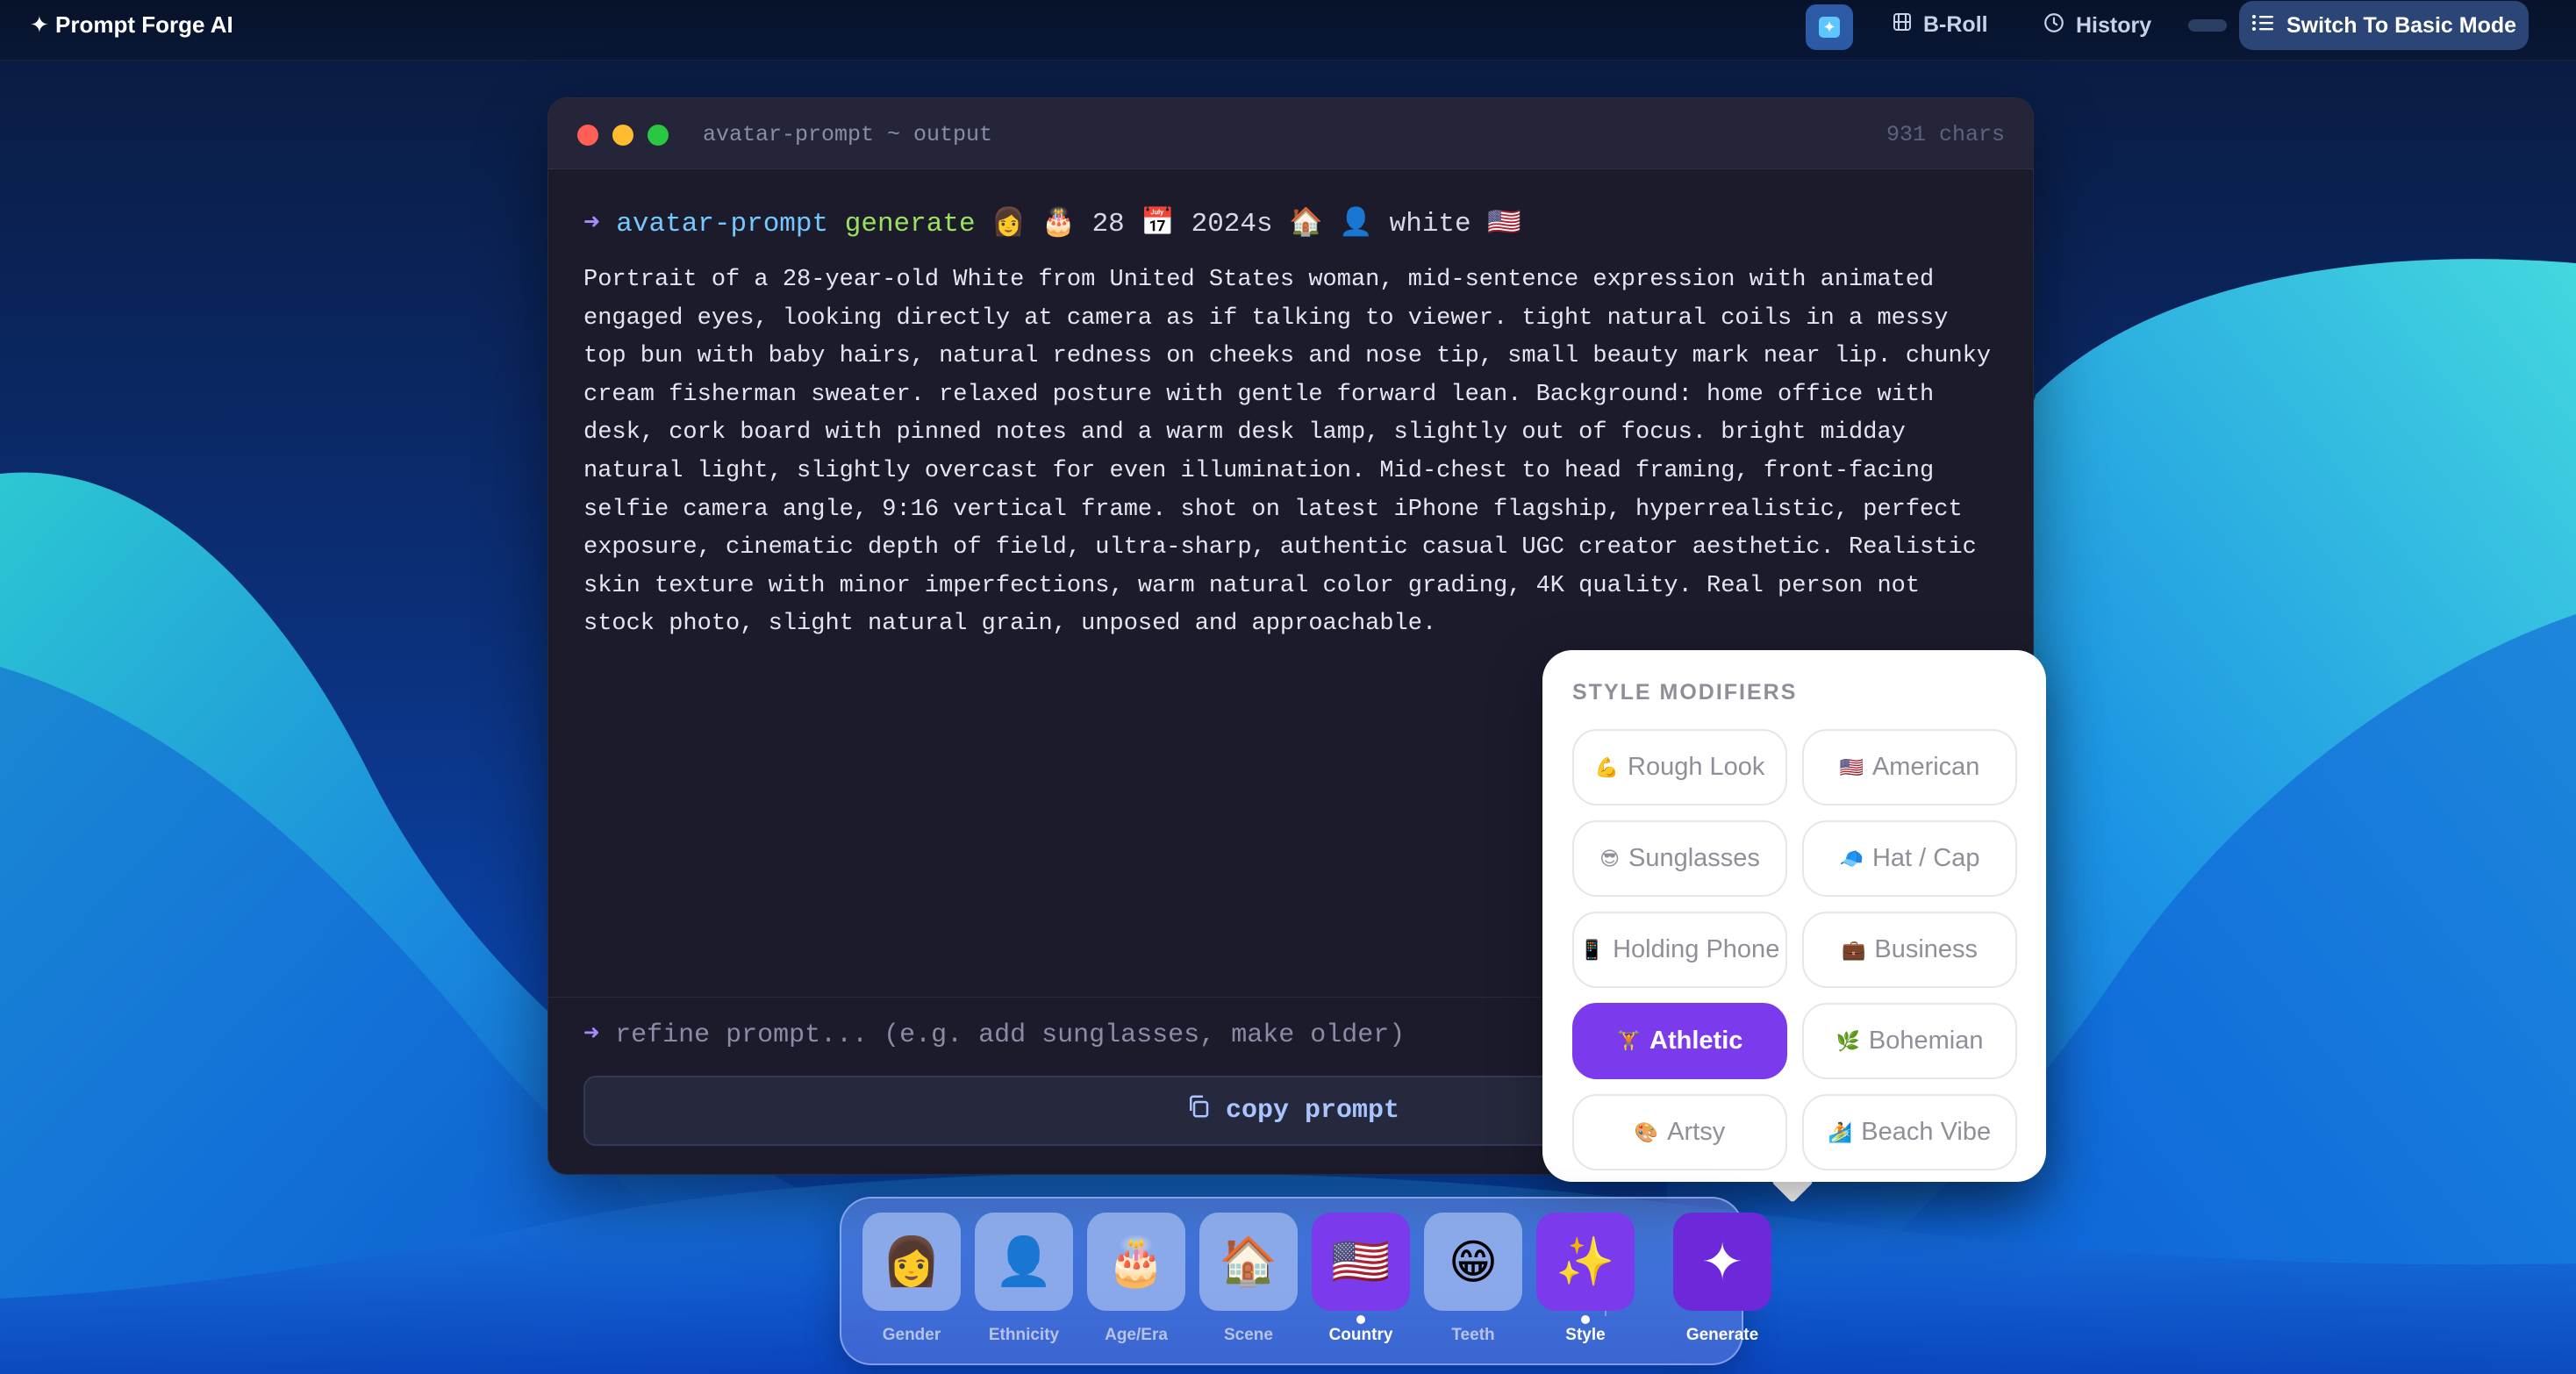 This screenshot has height=1374, width=2576. Describe the element at coordinates (2114, 25) in the screenshot. I see `history-label: History` at that location.